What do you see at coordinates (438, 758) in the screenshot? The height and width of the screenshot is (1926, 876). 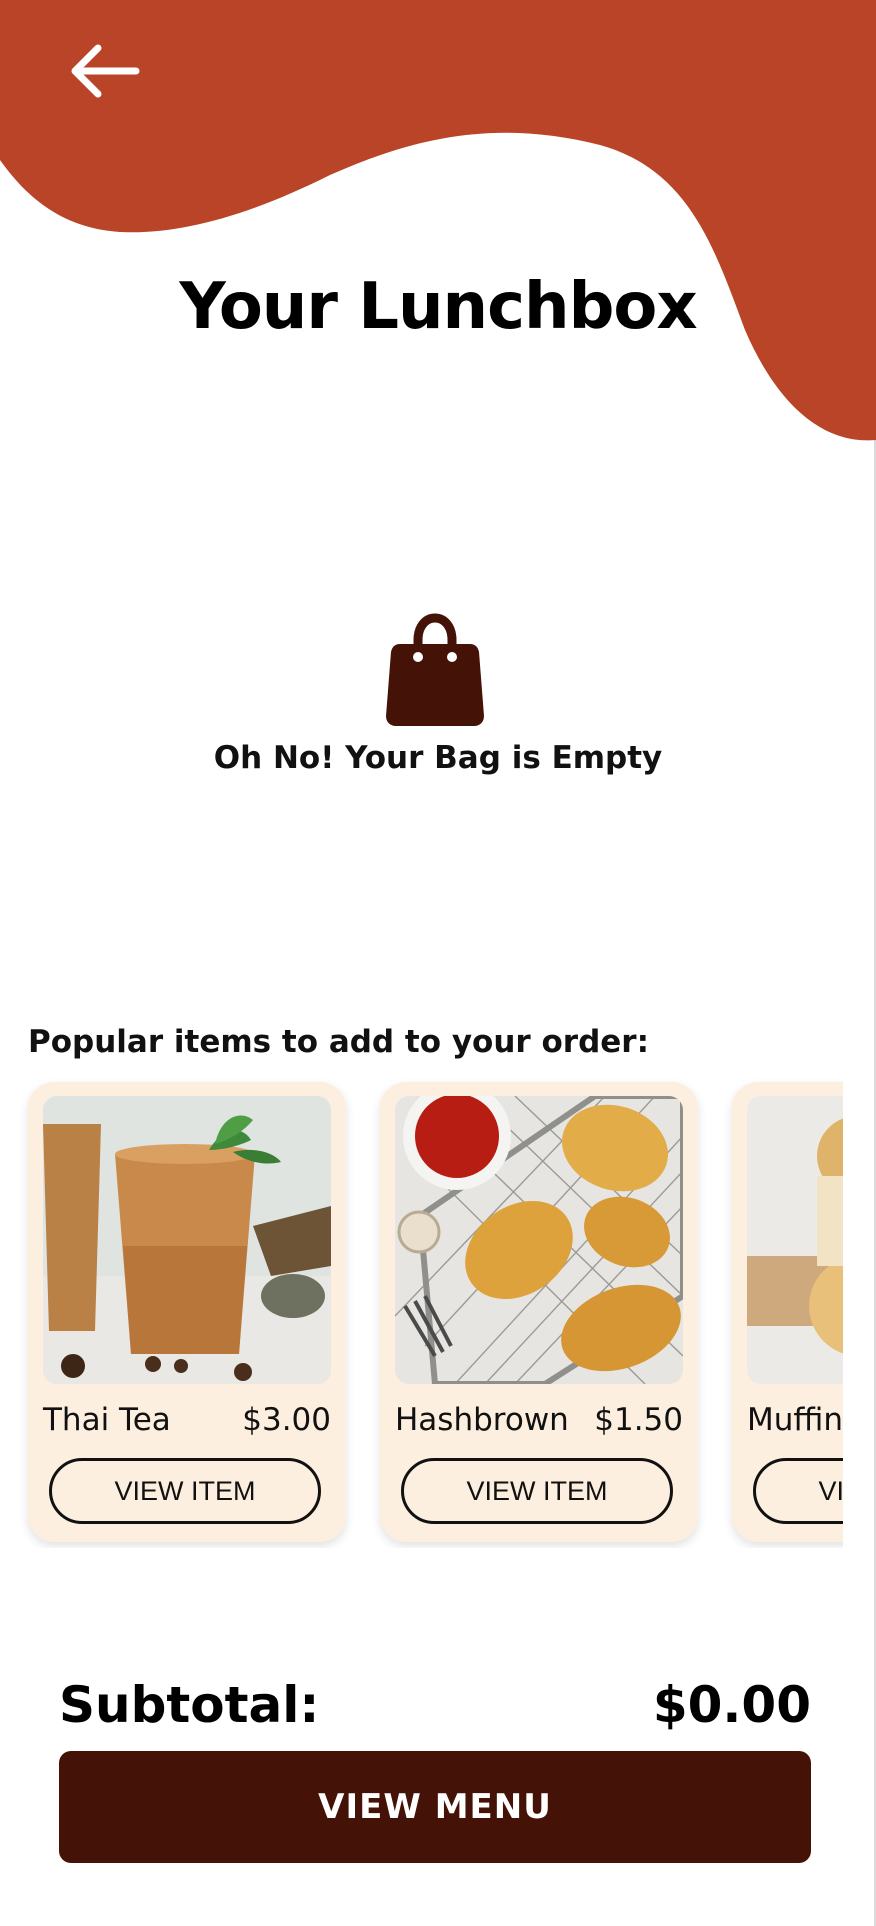 I see `empty-bag-message: Oh No! Your Bag is Empty` at bounding box center [438, 758].